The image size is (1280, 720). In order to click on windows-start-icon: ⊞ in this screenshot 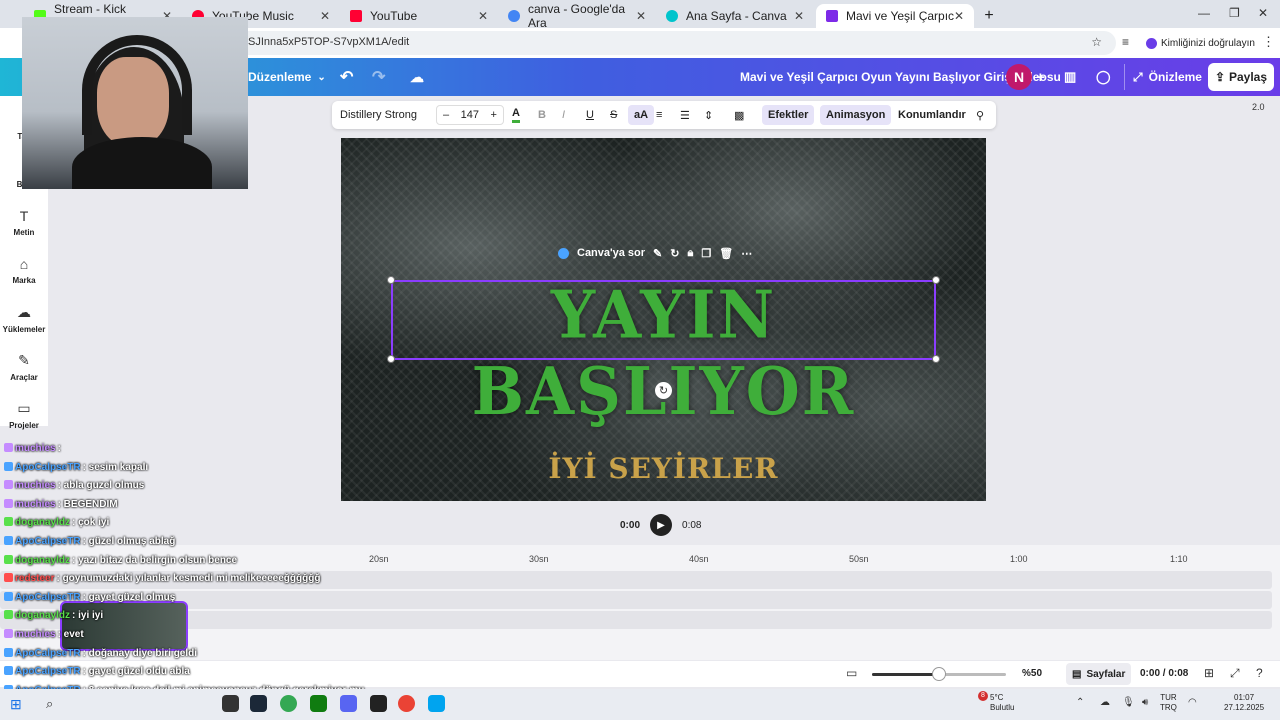, I will do `click(16, 704)`.